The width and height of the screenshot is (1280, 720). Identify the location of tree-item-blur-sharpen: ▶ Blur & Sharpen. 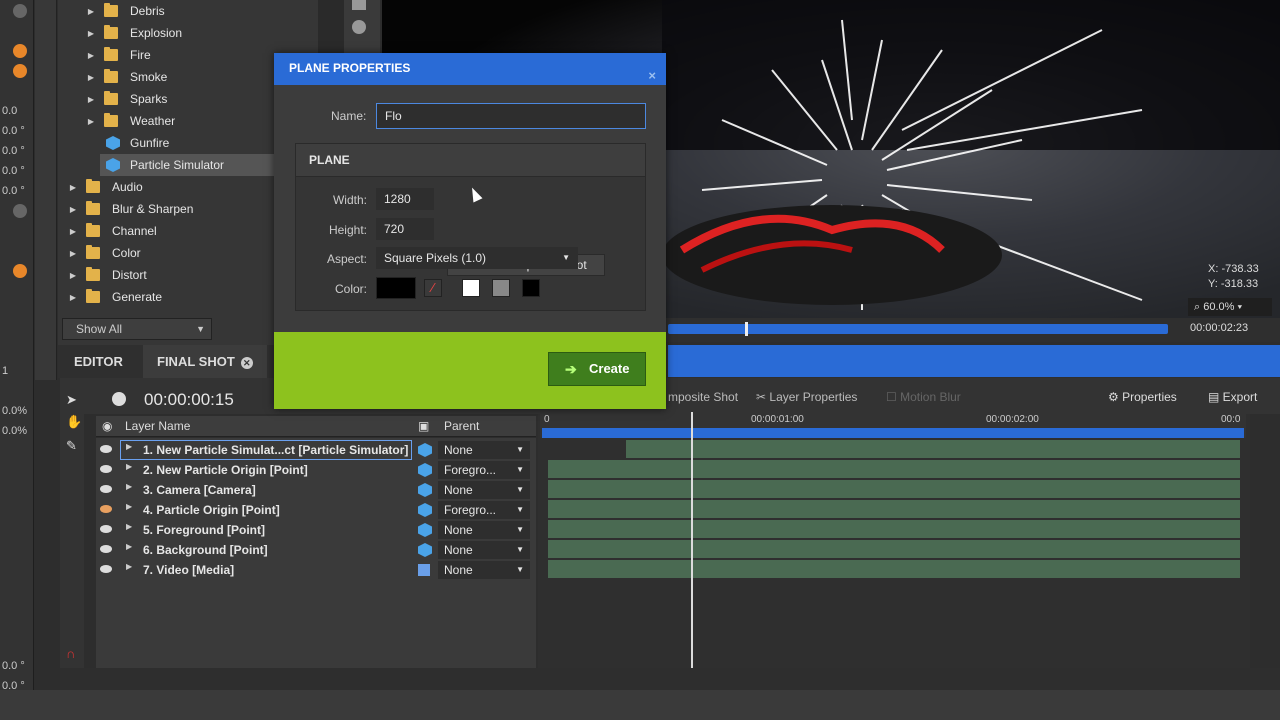
(130, 209).